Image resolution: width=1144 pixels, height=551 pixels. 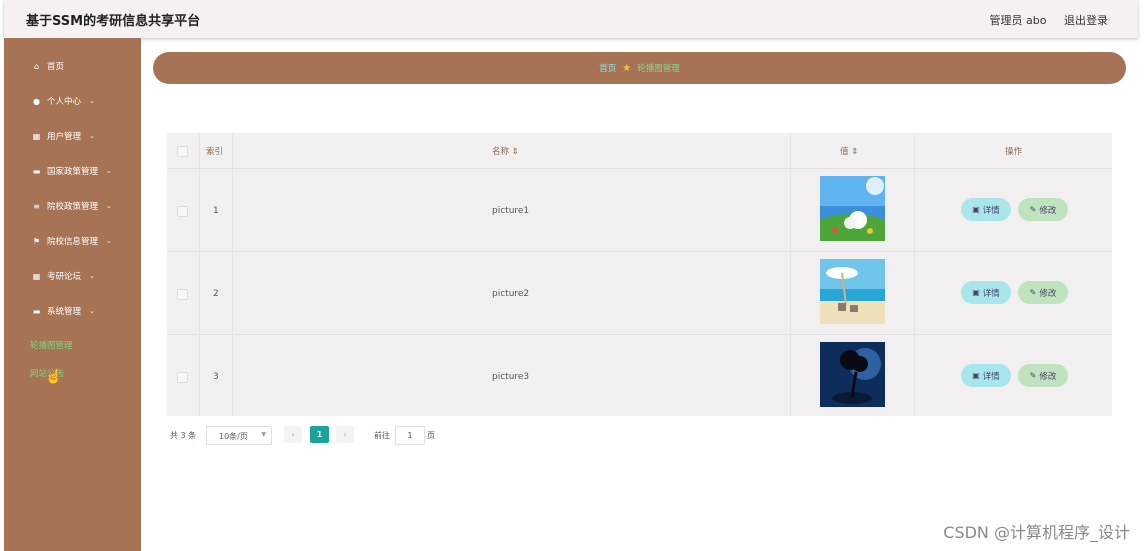 I want to click on header-name: 名称 ⇕, so click(x=505, y=151).